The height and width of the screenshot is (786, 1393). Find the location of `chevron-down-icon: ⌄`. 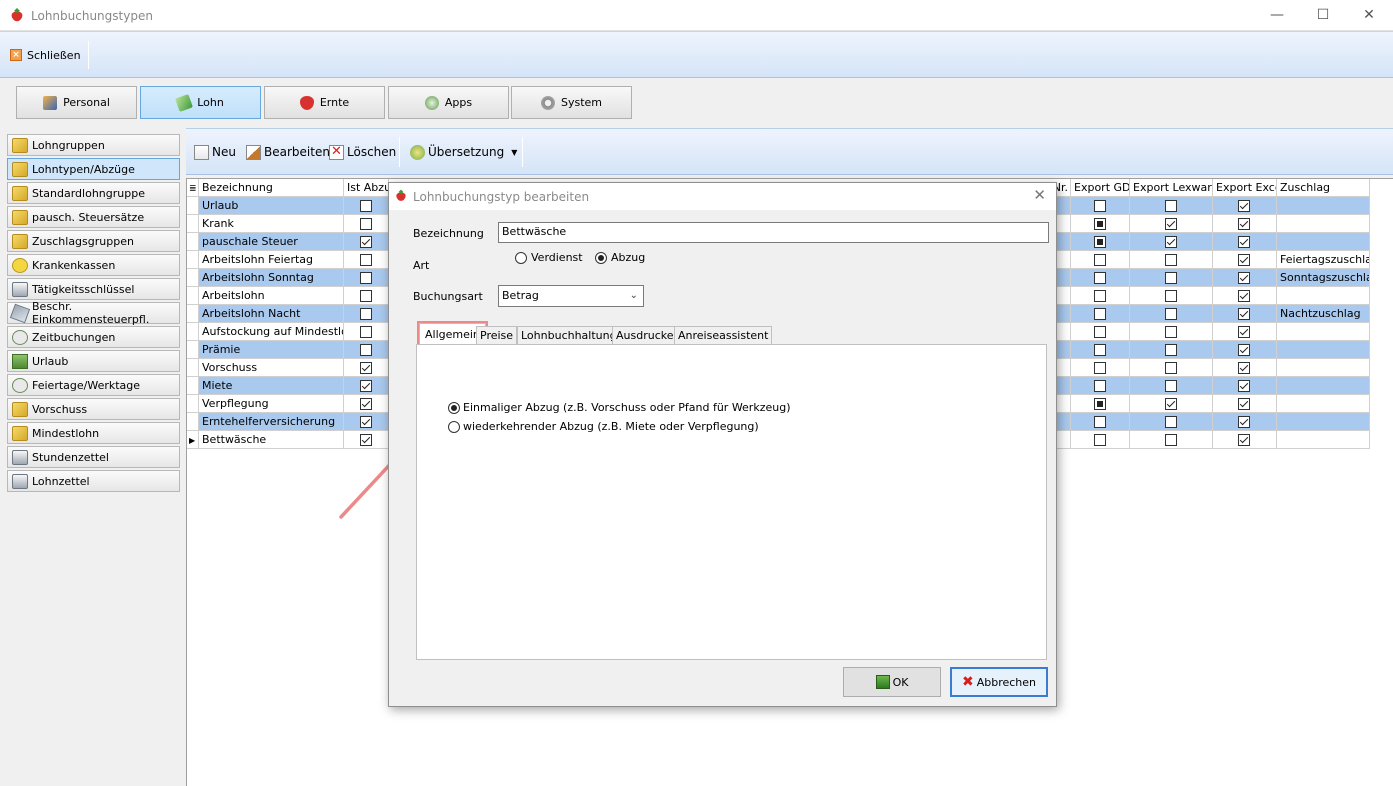

chevron-down-icon: ⌄ is located at coordinates (633, 295).